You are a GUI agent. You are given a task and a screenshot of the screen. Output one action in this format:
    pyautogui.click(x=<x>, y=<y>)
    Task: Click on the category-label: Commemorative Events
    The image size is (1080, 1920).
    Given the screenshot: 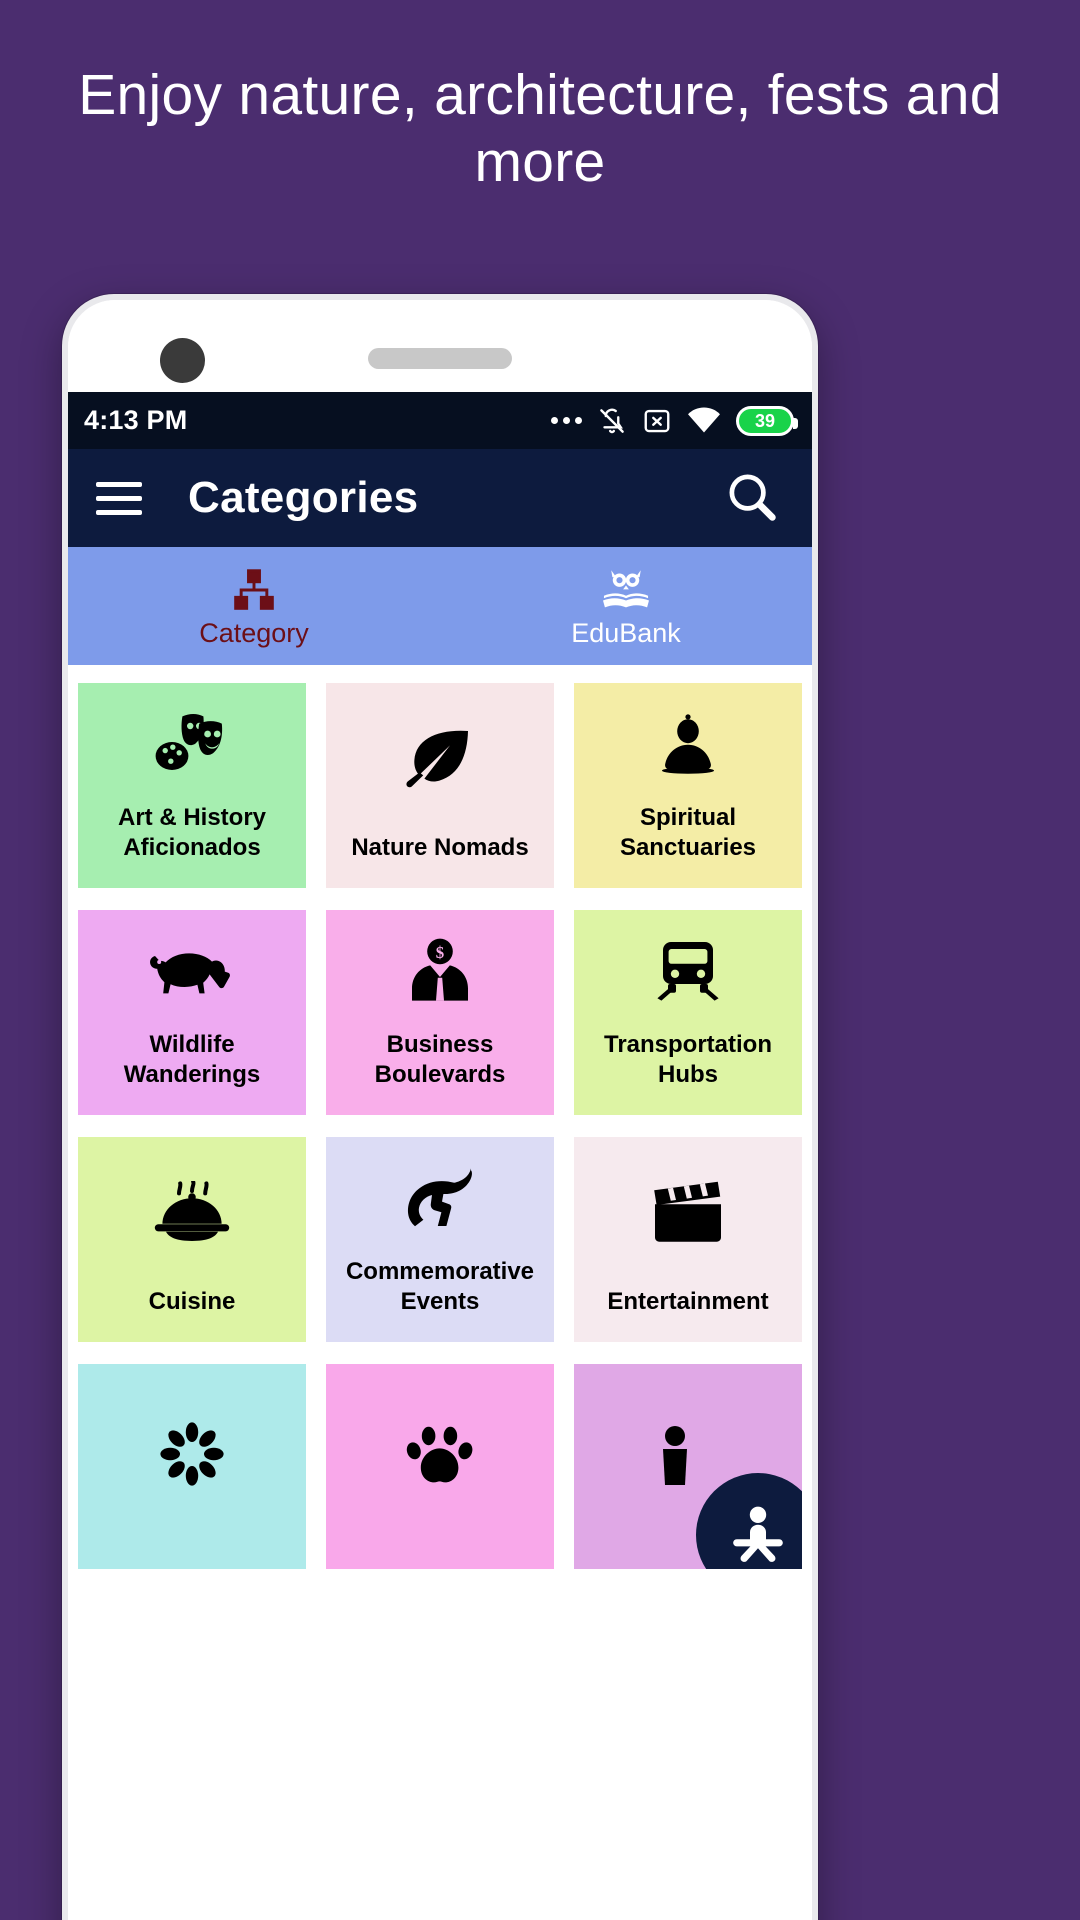 What is the action you would take?
    pyautogui.click(x=440, y=1286)
    